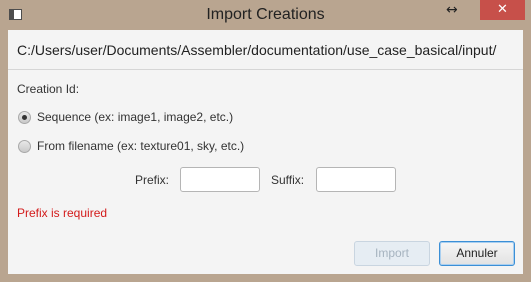  I want to click on error-message: Prefix is required, so click(62, 213).